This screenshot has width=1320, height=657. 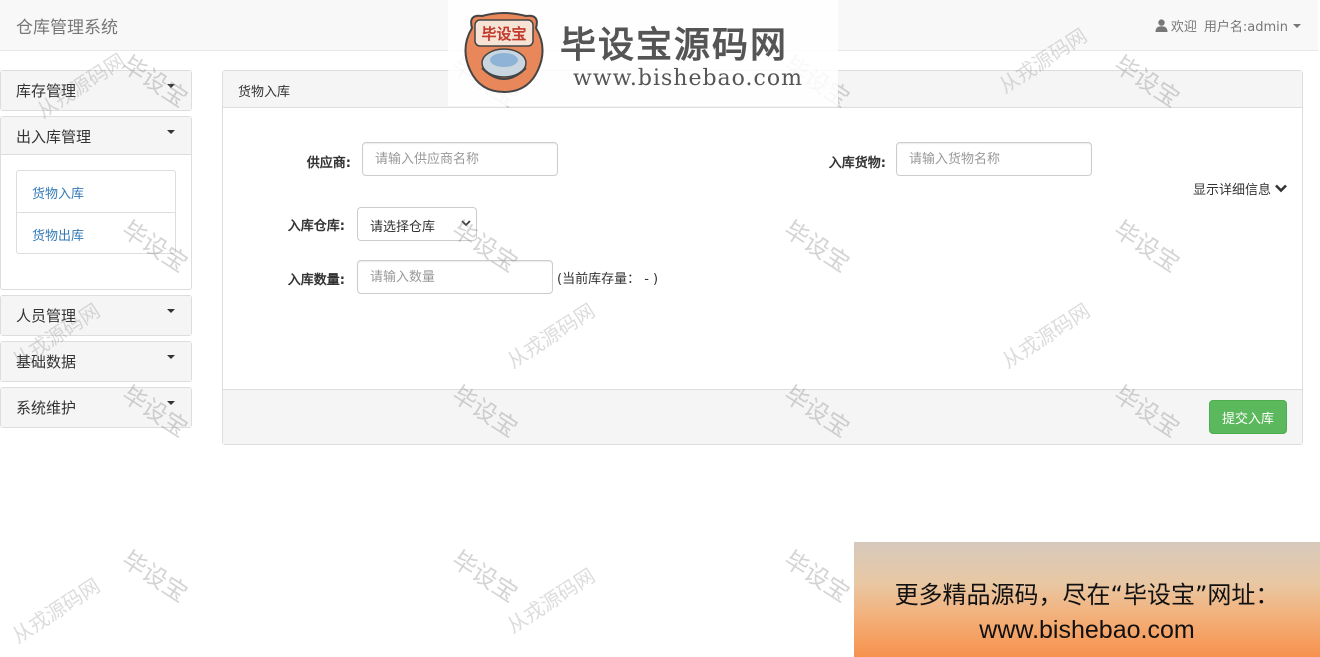 I want to click on sidebar-group-body: 货物入库 货物出库, so click(x=96, y=222).